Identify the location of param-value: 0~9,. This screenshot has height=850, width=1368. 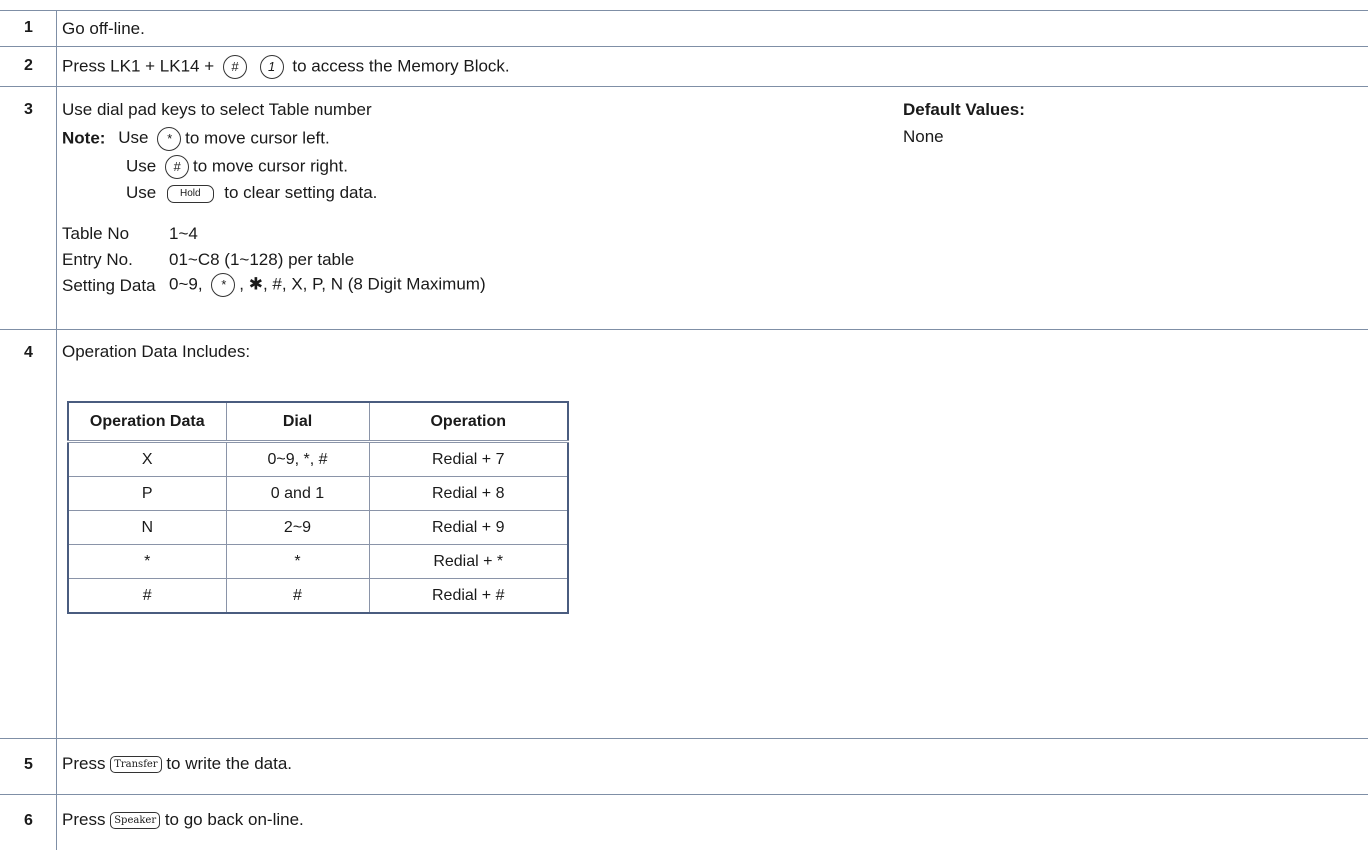
(186, 284).